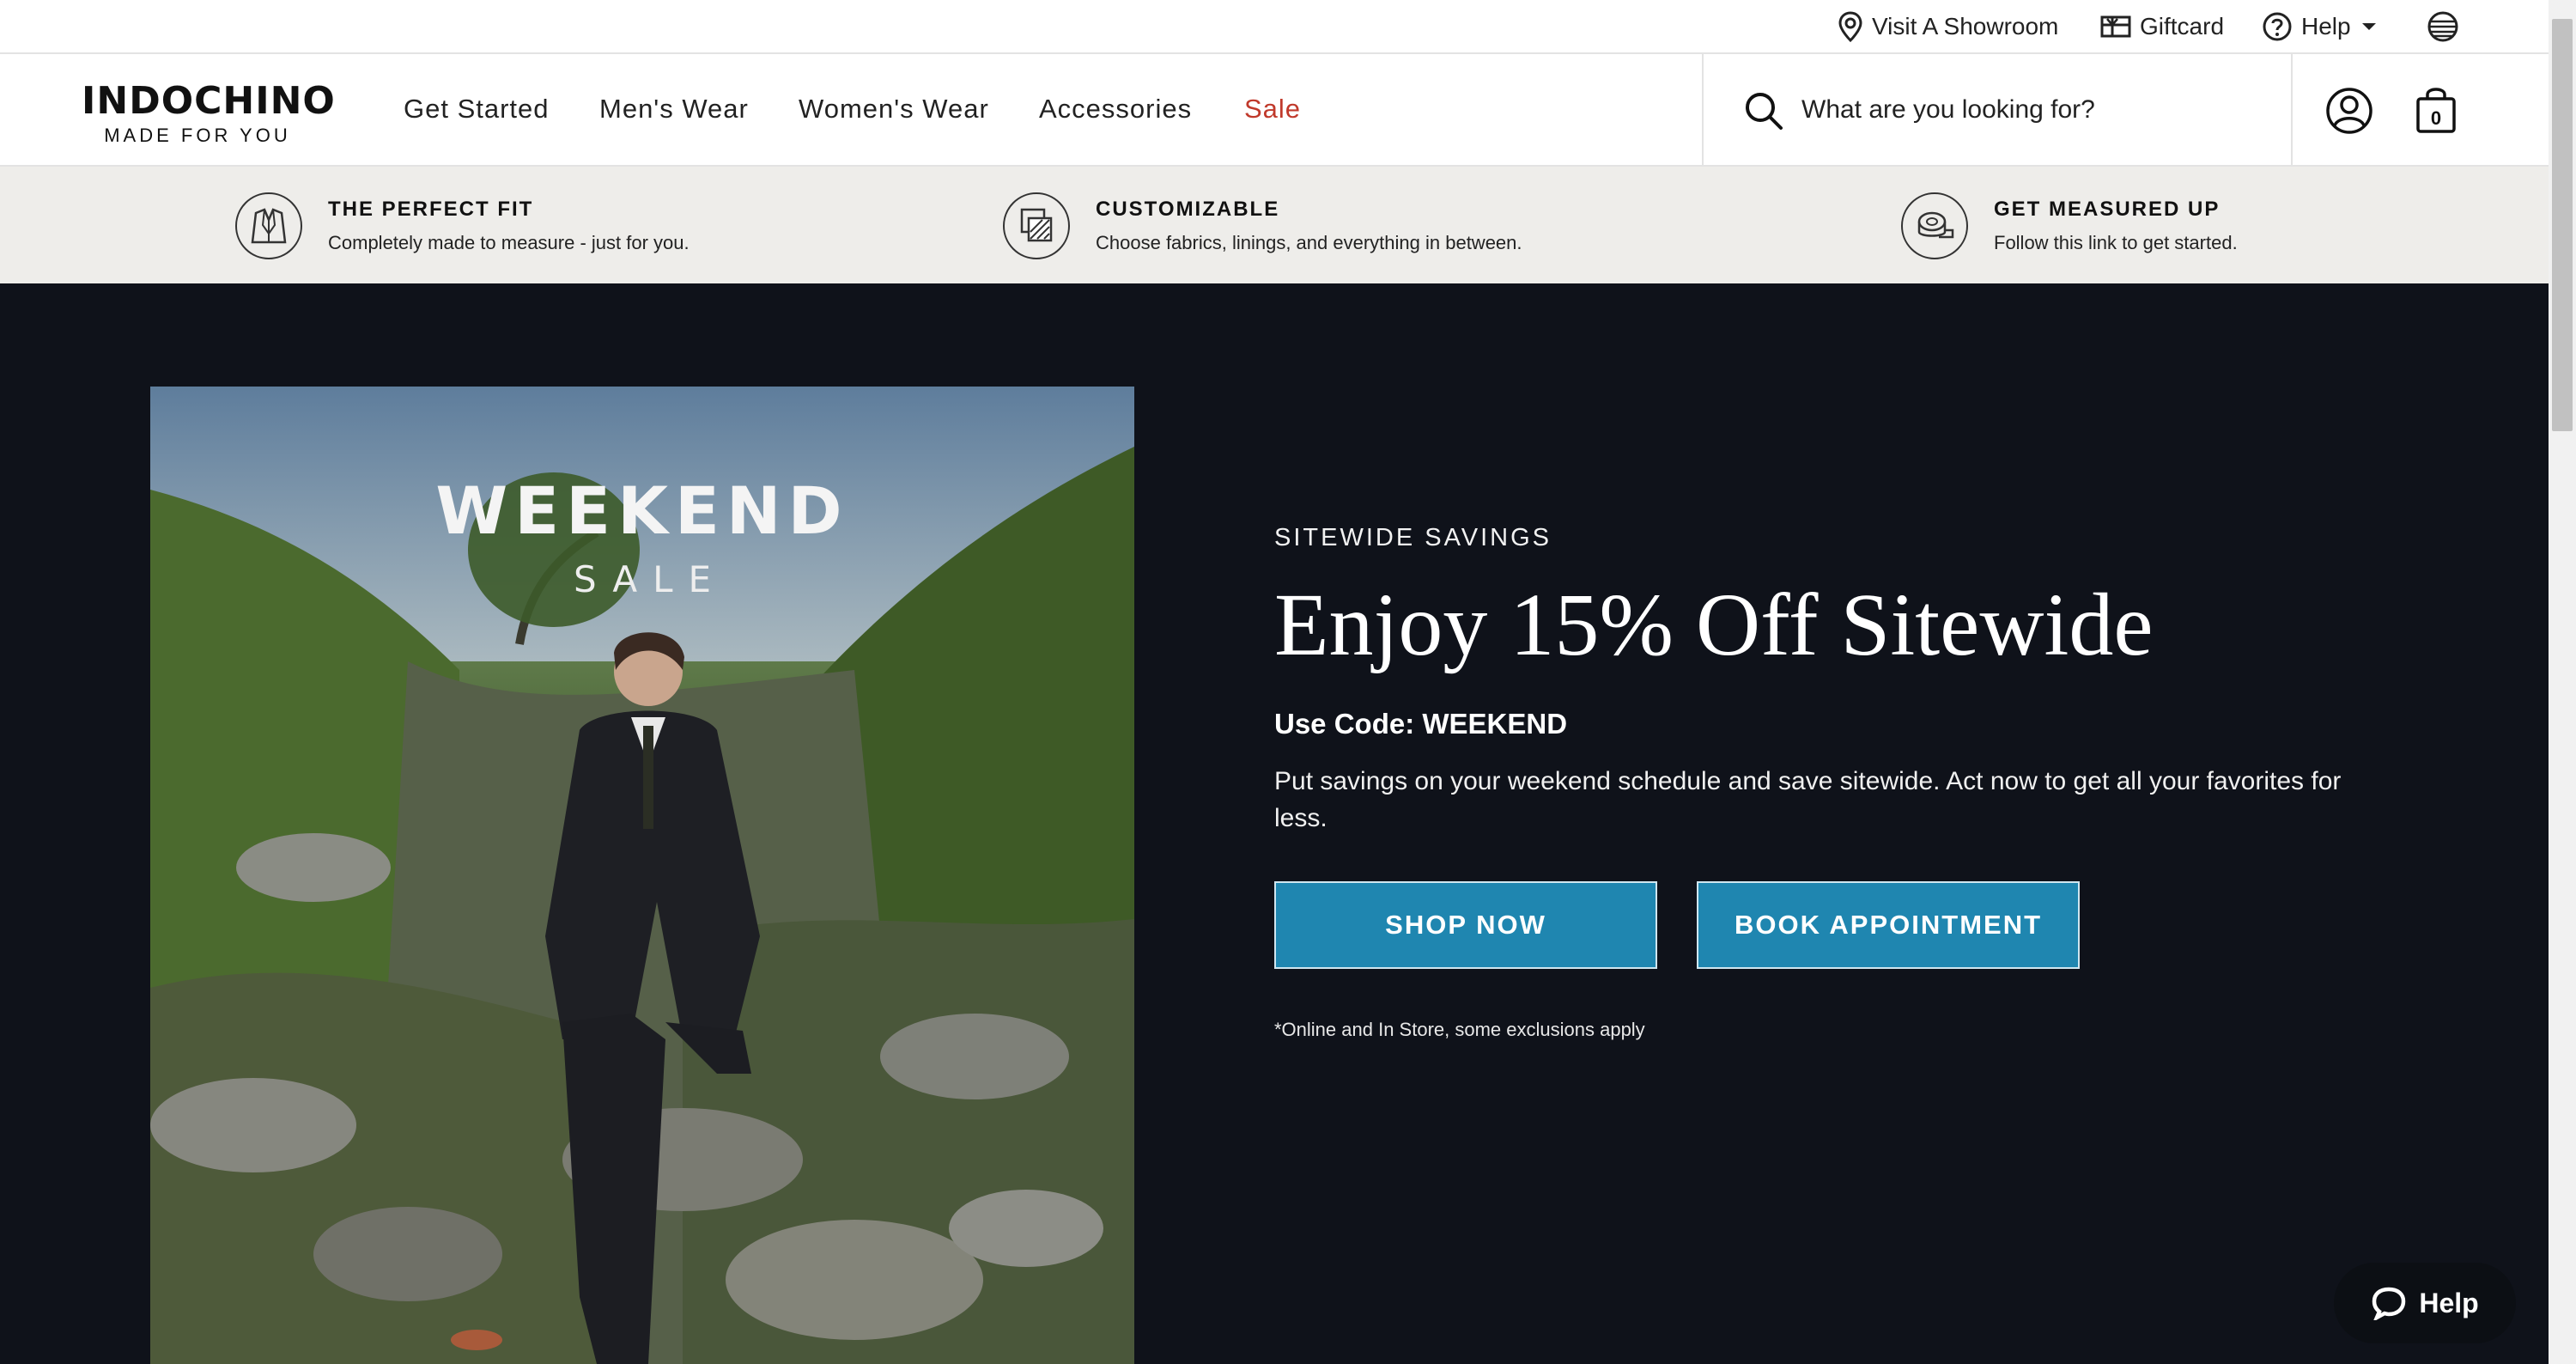 Image resolution: width=2576 pixels, height=1364 pixels. What do you see at coordinates (650, 579) in the screenshot?
I see `hero-image-subtitle: SALE` at bounding box center [650, 579].